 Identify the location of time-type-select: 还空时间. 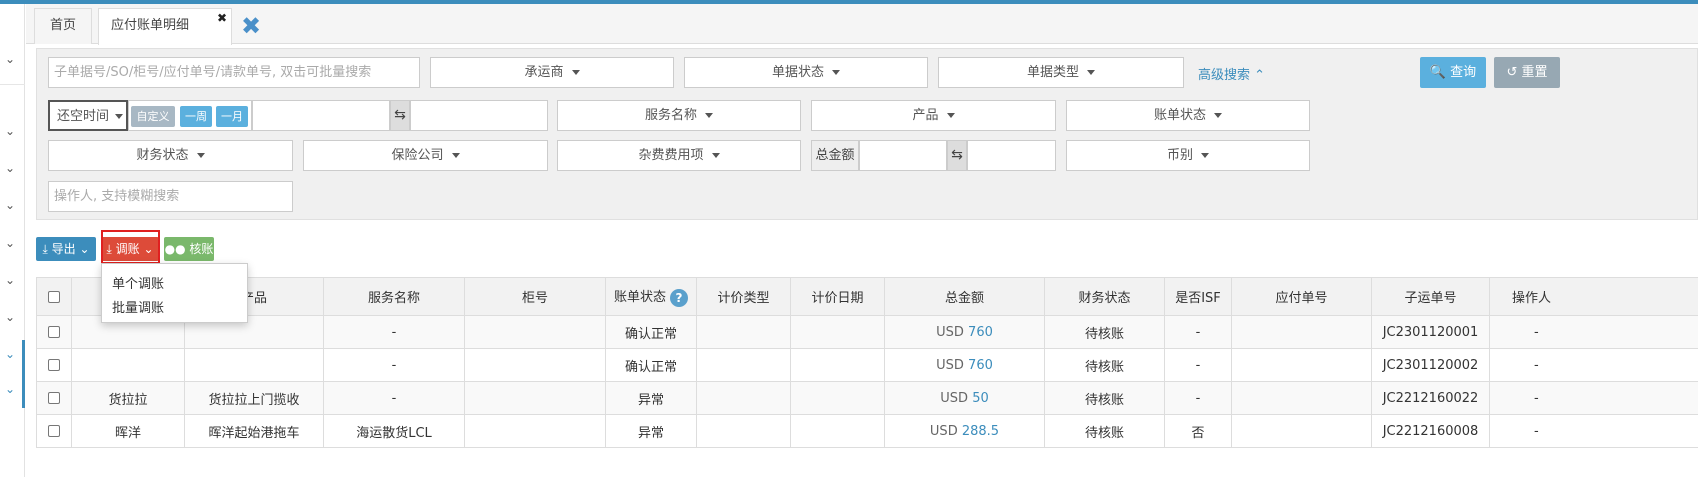
(88, 115).